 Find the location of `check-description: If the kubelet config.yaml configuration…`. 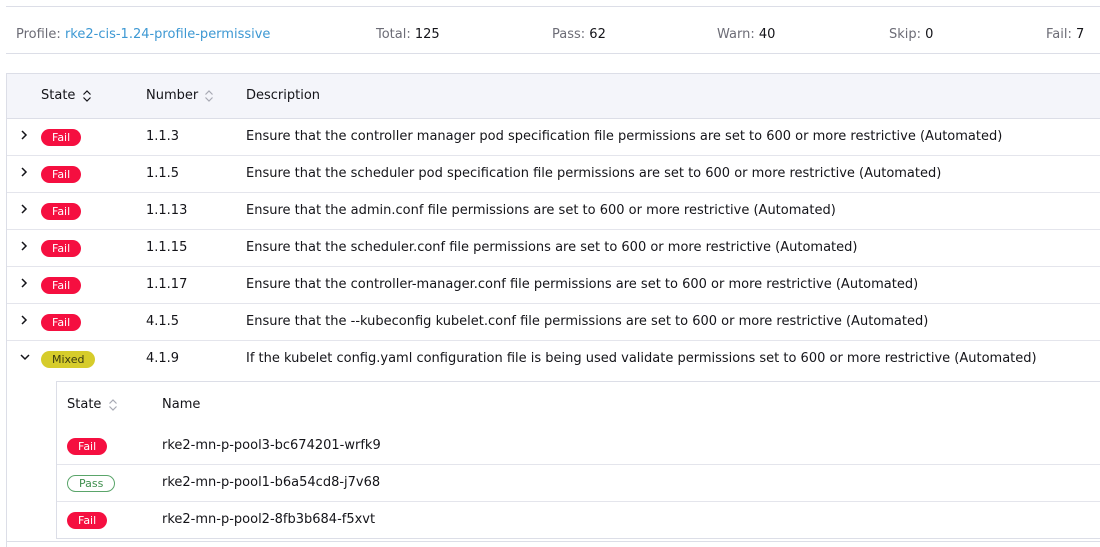

check-description: If the kubelet config.yaml configuration… is located at coordinates (641, 358).